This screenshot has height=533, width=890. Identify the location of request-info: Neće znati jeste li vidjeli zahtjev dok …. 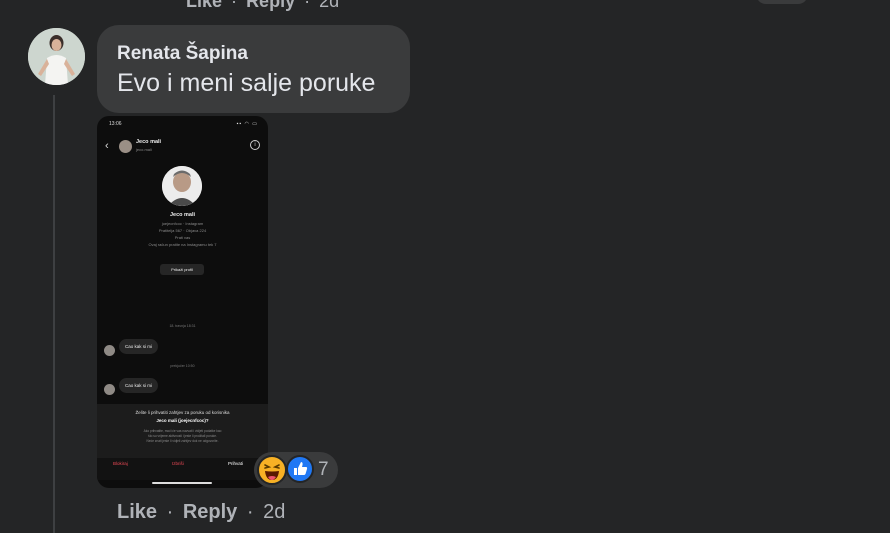
(182, 441).